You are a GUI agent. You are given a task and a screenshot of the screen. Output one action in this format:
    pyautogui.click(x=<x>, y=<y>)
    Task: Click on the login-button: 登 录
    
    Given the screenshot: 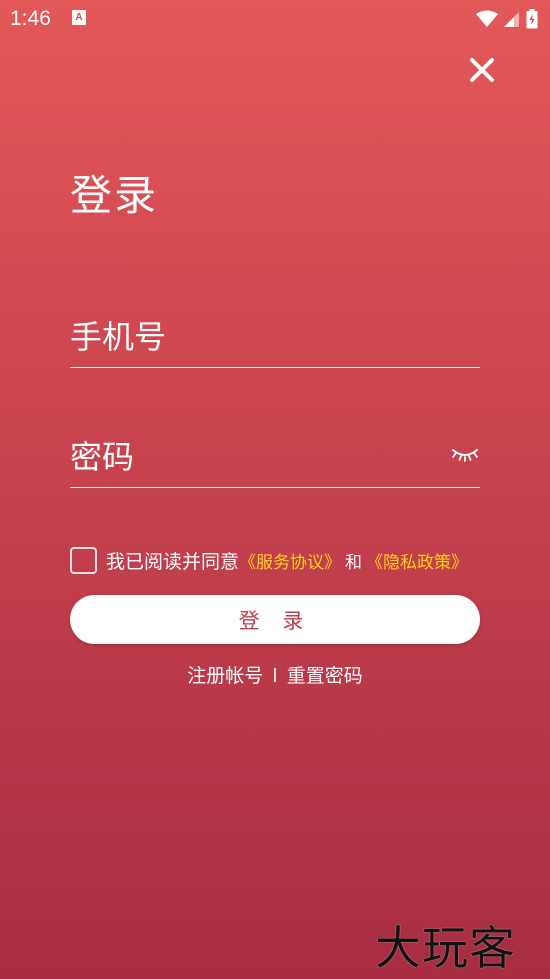 What is the action you would take?
    pyautogui.click(x=275, y=619)
    